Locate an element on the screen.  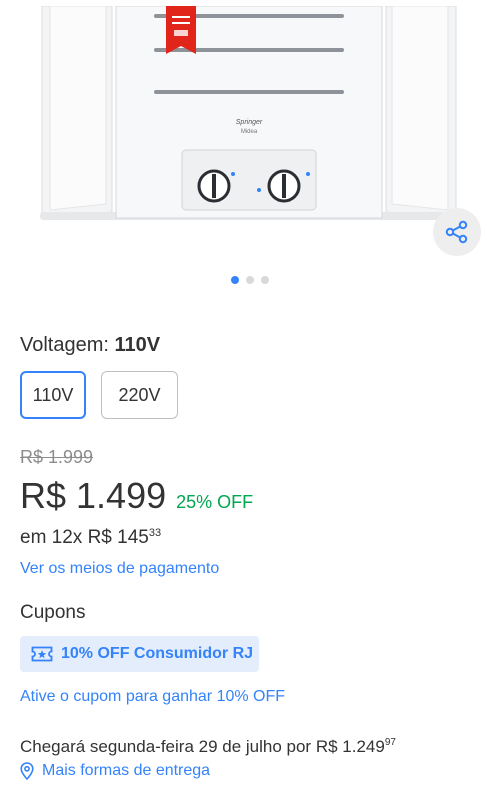
installments-text: em 12x R$ 14533 is located at coordinates (90, 538).